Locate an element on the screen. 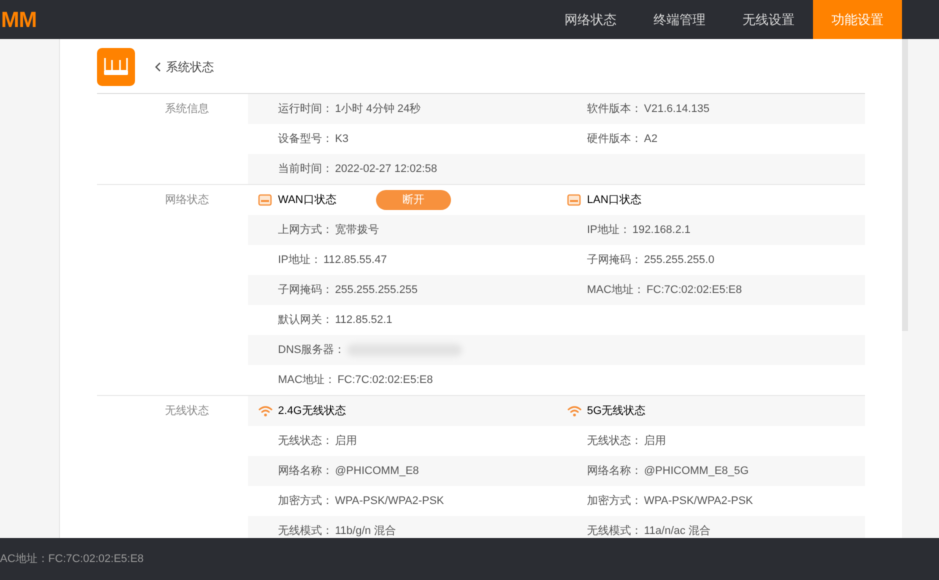 The image size is (939, 580). status-heading: LAN口状态 is located at coordinates (614, 200).